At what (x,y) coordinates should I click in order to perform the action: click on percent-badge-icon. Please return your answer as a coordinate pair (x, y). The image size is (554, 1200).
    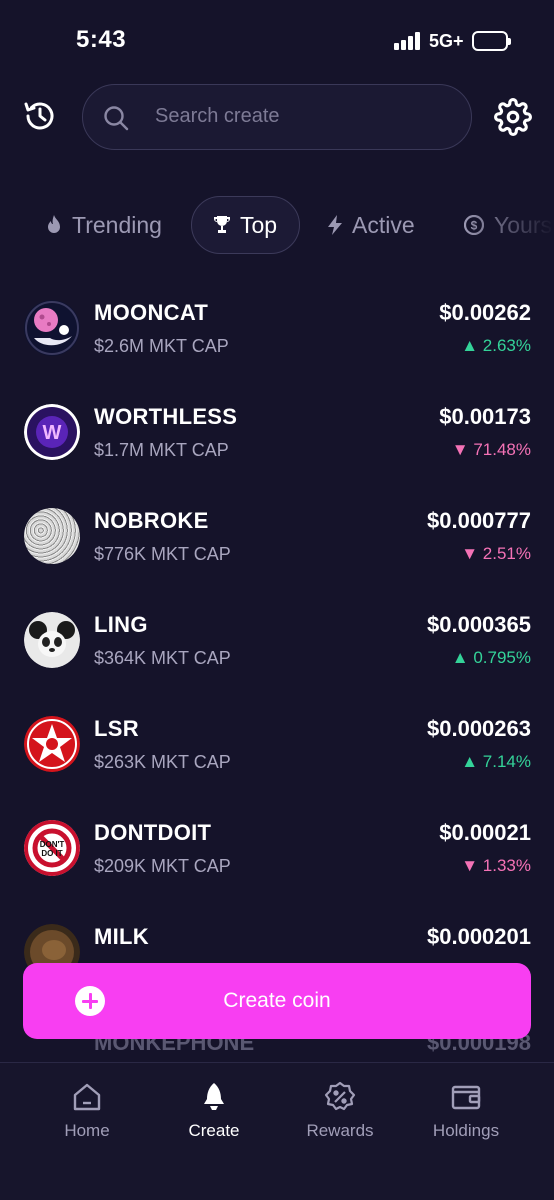
    Looking at the image, I should click on (340, 1096).